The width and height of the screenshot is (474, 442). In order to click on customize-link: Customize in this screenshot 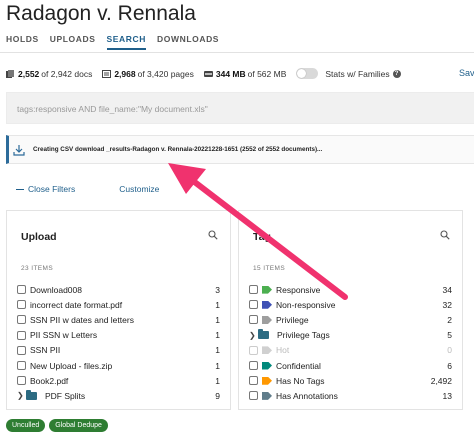, I will do `click(139, 189)`.